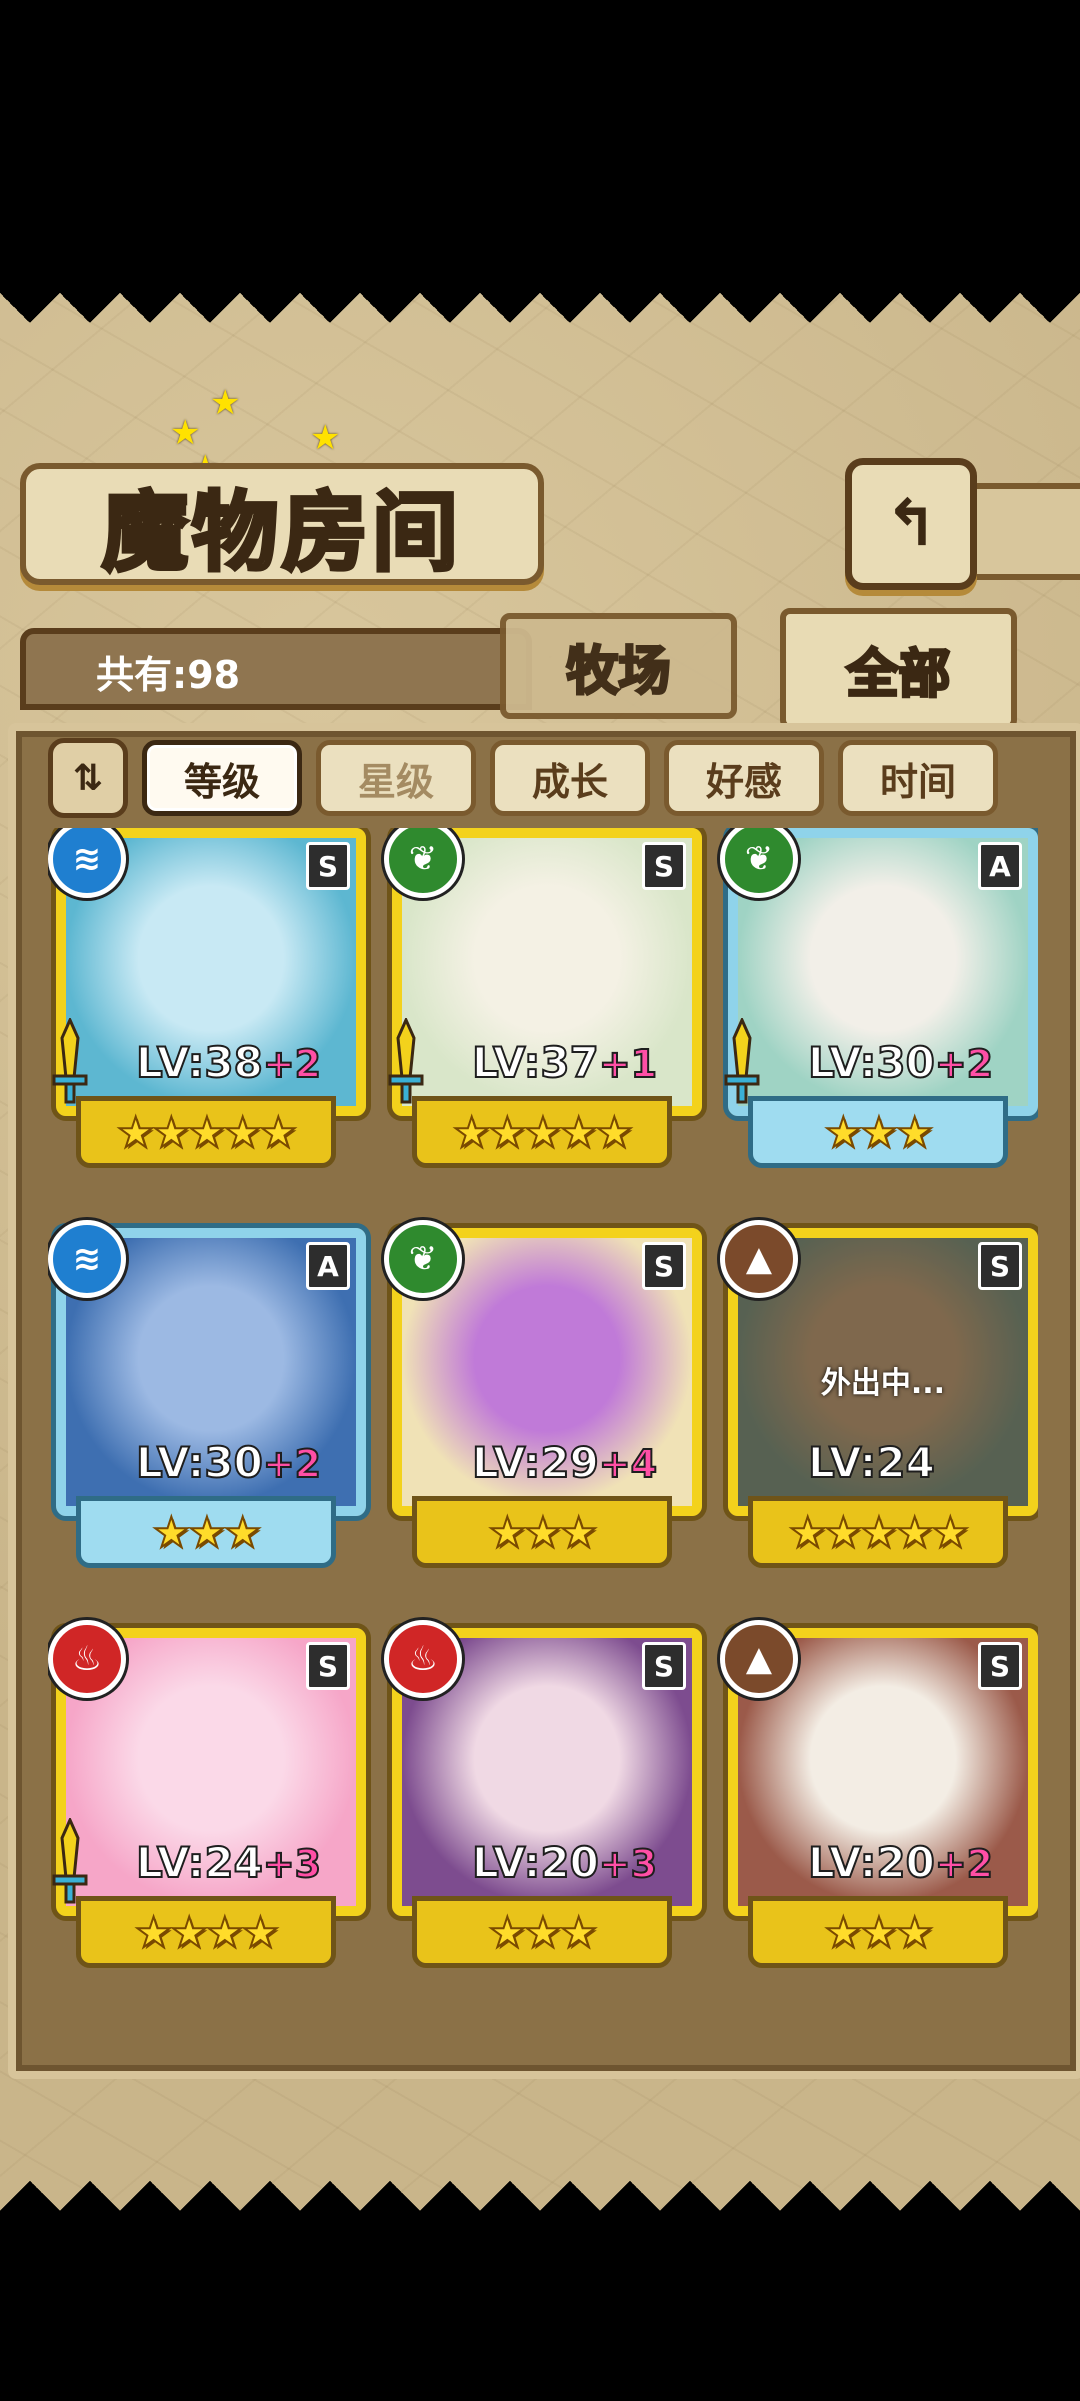 The width and height of the screenshot is (1080, 2401). Describe the element at coordinates (564, 1862) in the screenshot. I see `monster-level: LV:20+3` at that location.